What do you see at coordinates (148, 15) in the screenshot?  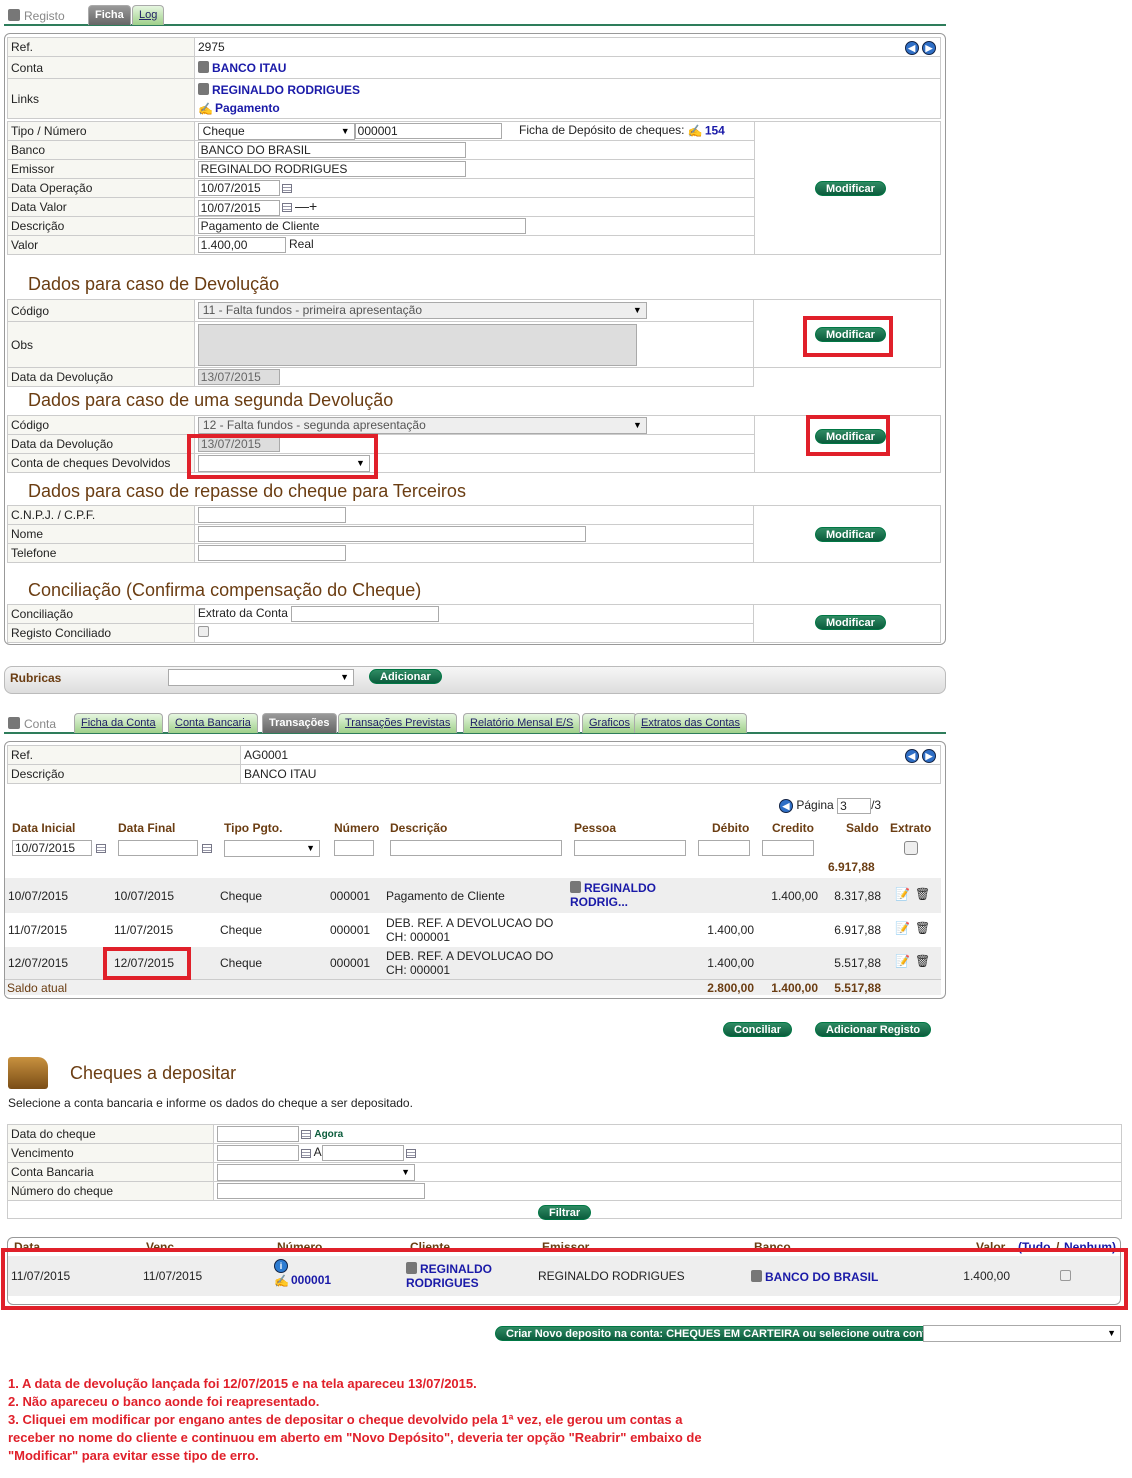 I see `tab-log: Log` at bounding box center [148, 15].